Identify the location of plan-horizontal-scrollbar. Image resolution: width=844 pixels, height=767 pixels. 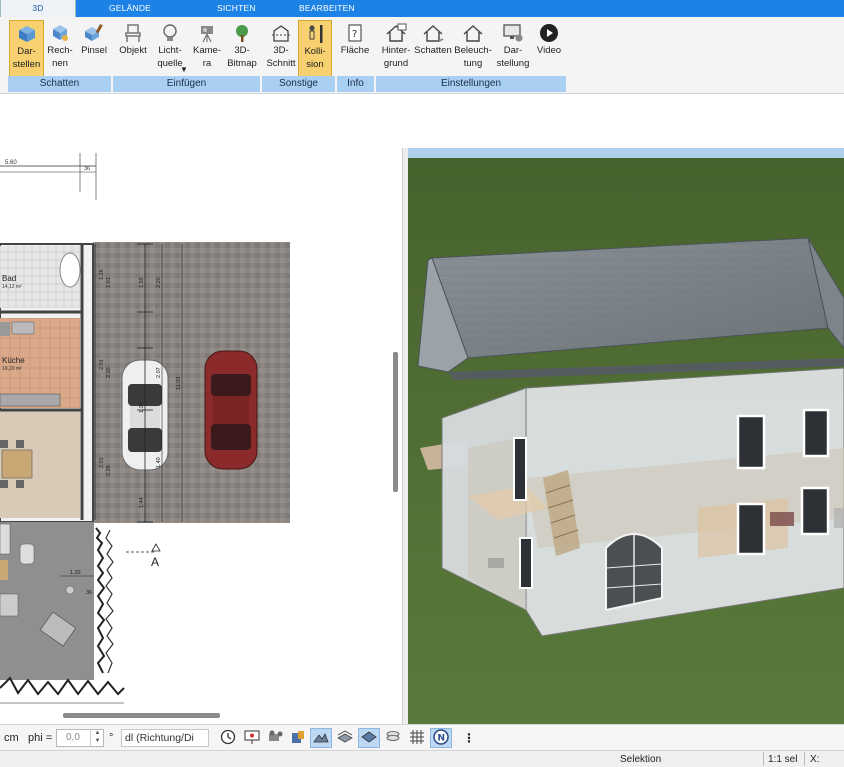
(141, 715).